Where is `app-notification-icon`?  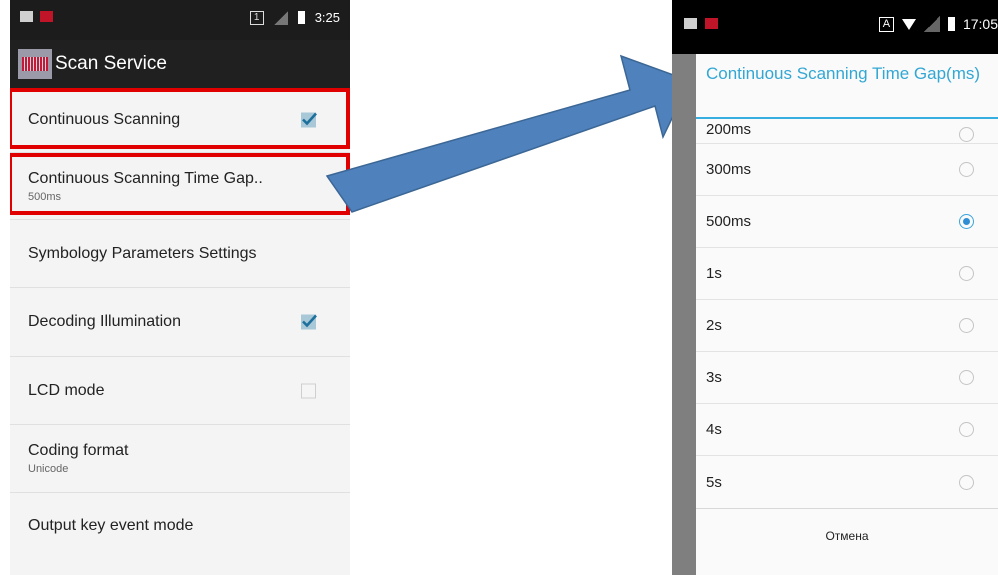 app-notification-icon is located at coordinates (711, 23).